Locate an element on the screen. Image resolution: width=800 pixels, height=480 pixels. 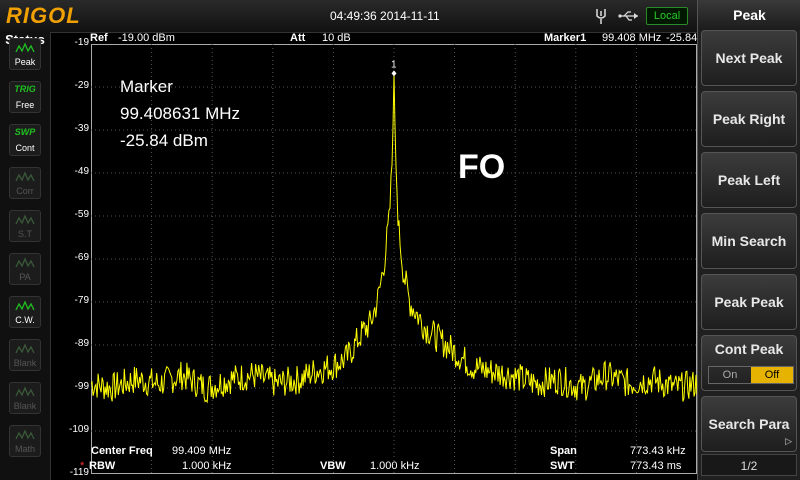
y-tick-label: -59 is located at coordinates (81, 214).